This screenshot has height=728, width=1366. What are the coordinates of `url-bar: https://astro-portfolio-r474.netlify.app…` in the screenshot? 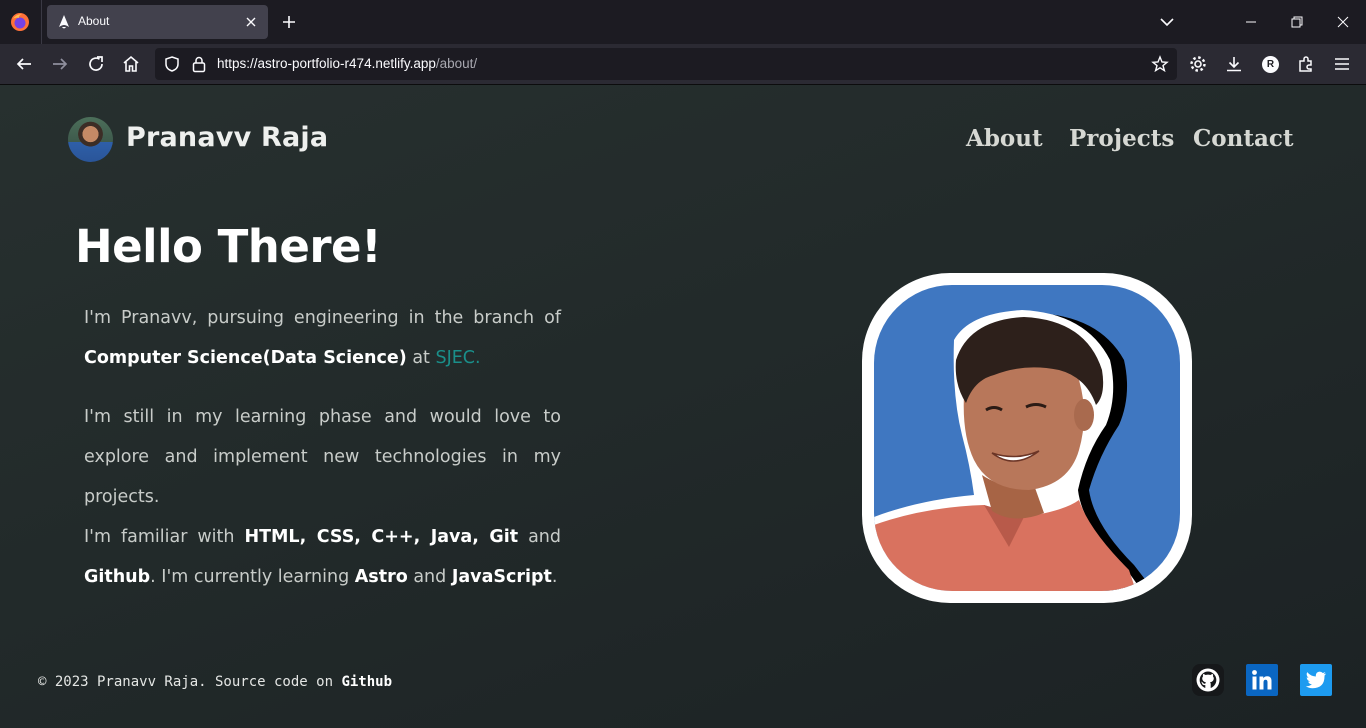 It's located at (666, 64).